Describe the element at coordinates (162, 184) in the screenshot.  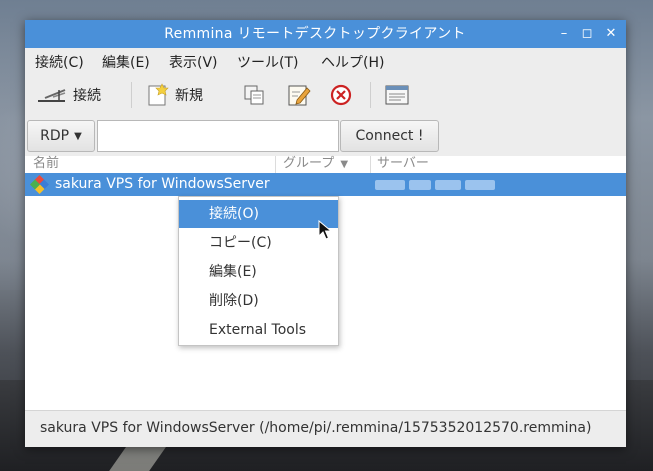
I see `row-name-cell: sakura VPS for WindowsServer` at that location.